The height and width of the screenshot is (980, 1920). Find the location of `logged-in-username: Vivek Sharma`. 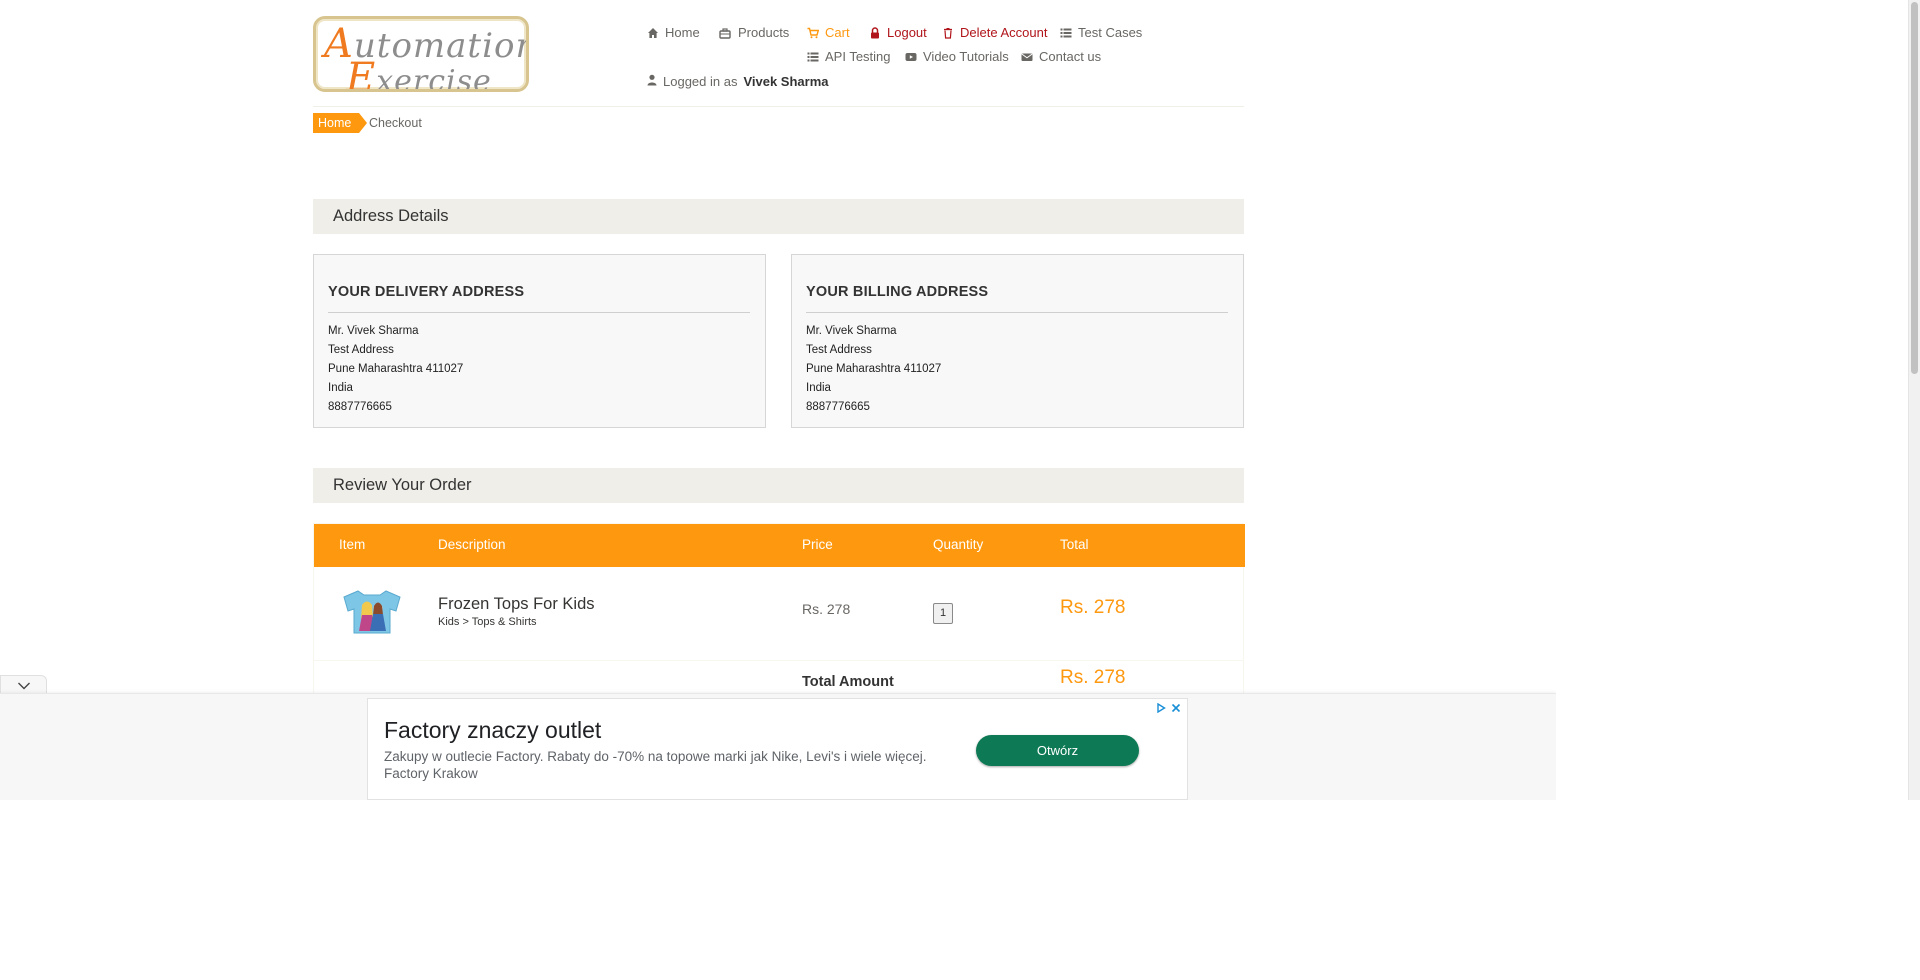

logged-in-username: Vivek Sharma is located at coordinates (786, 81).